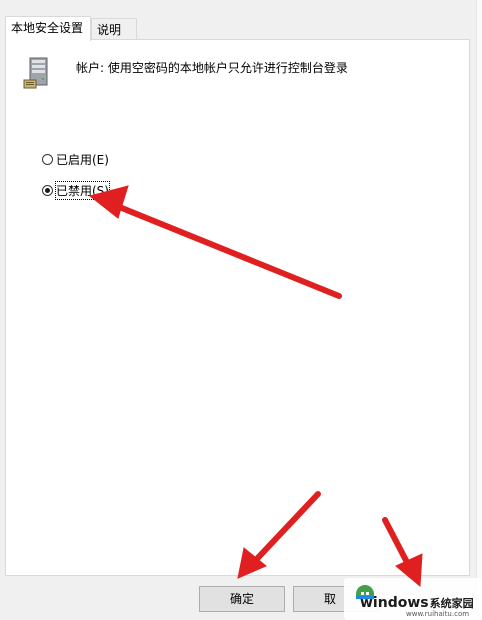  I want to click on policy-title: 帐户: 使用空密码的本地帐户只允许进行控制台登录, so click(212, 68).